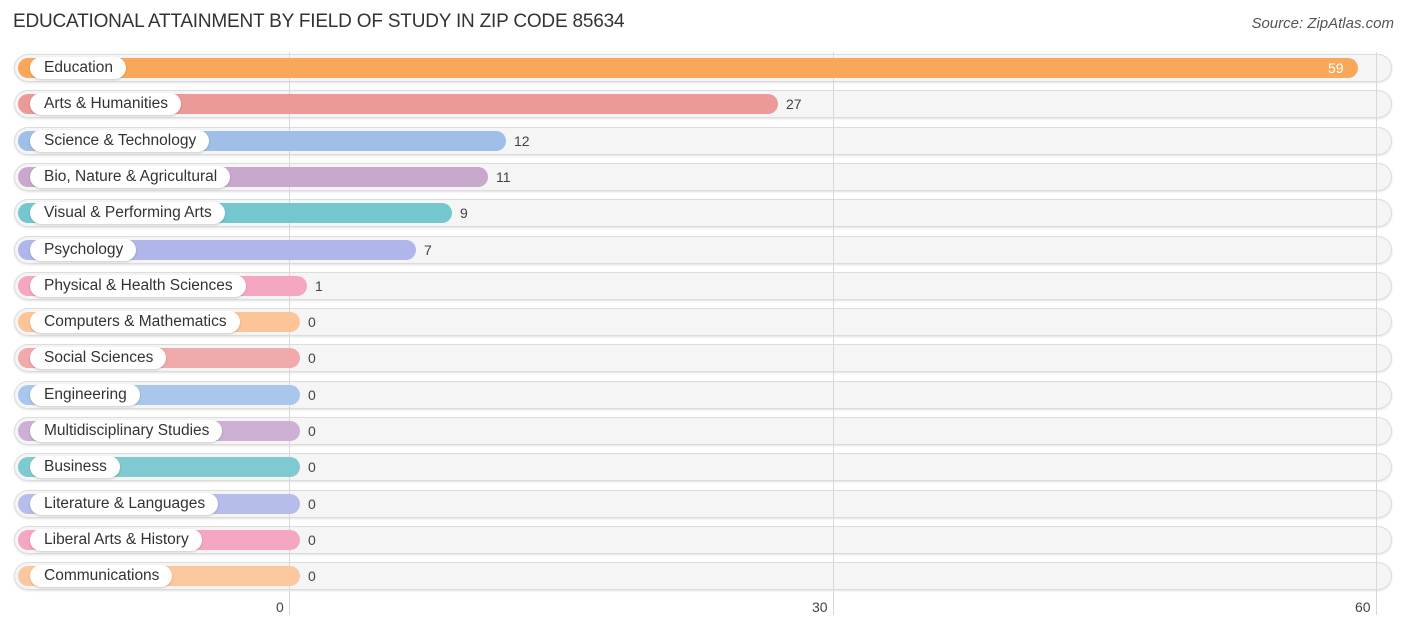 This screenshot has height=631, width=1406. Describe the element at coordinates (1363, 607) in the screenshot. I see `x-tick-label: 60` at that location.